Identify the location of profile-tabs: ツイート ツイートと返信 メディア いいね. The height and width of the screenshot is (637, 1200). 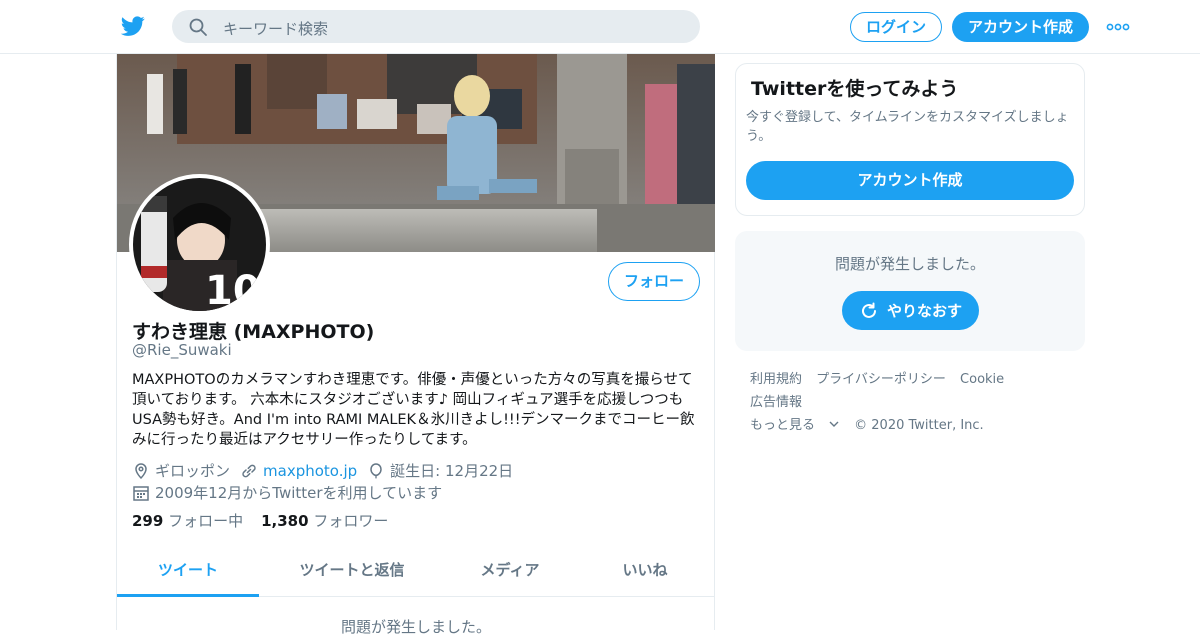
(416, 571).